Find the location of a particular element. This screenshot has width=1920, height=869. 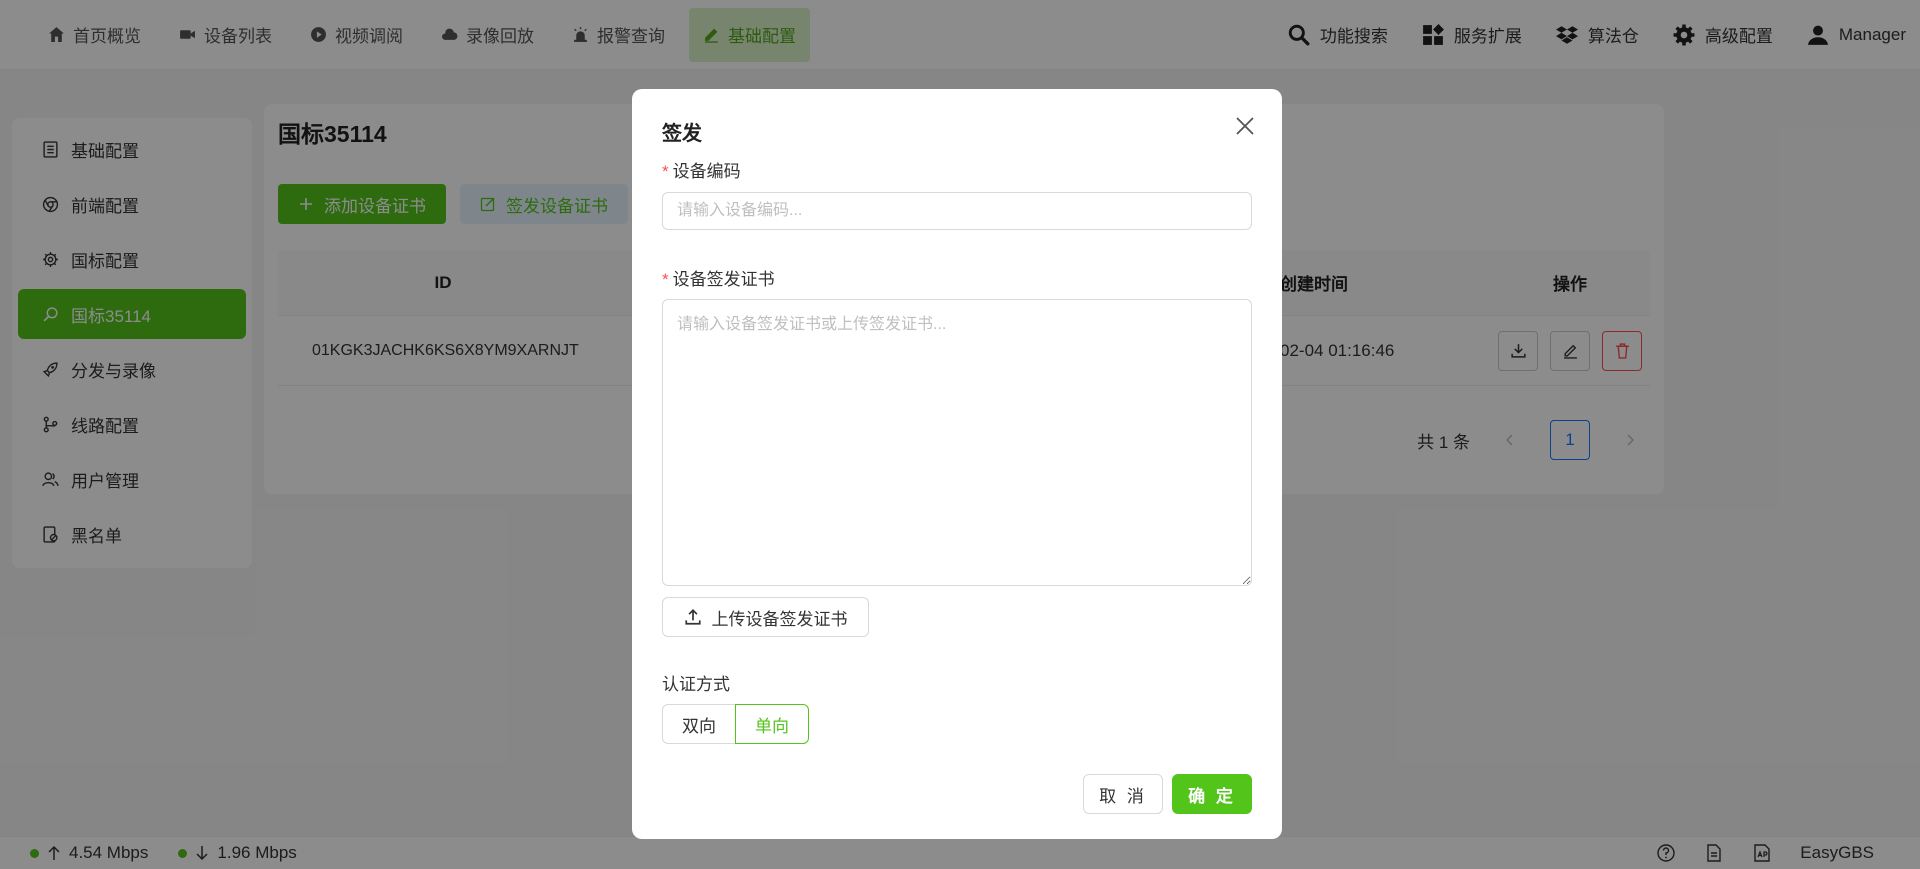

auth-option-mutual: 双向 is located at coordinates (699, 724).